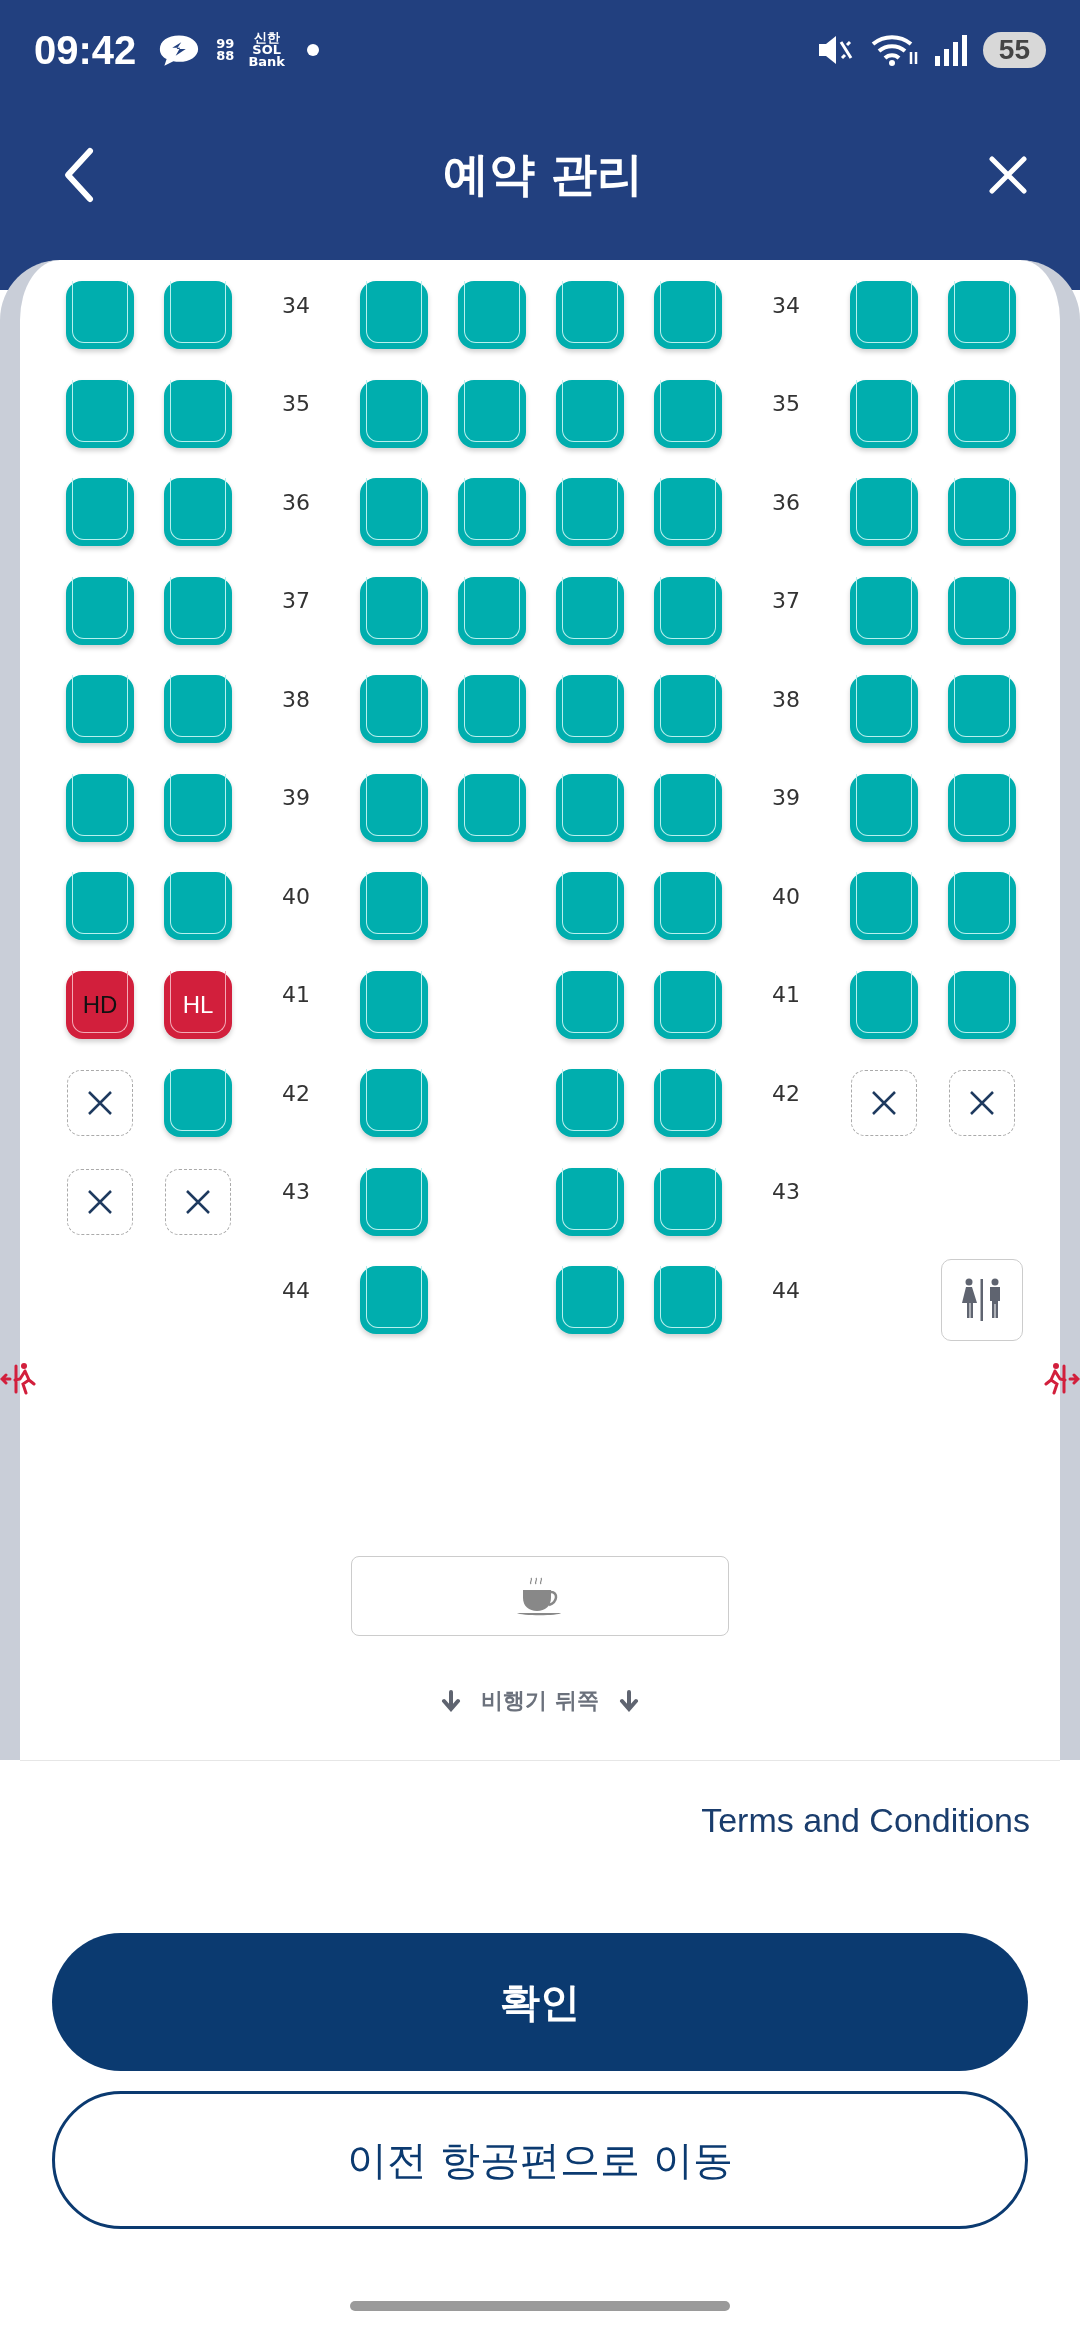 This screenshot has width=1080, height=2340. I want to click on restricted-seat: HD, so click(100, 1004).